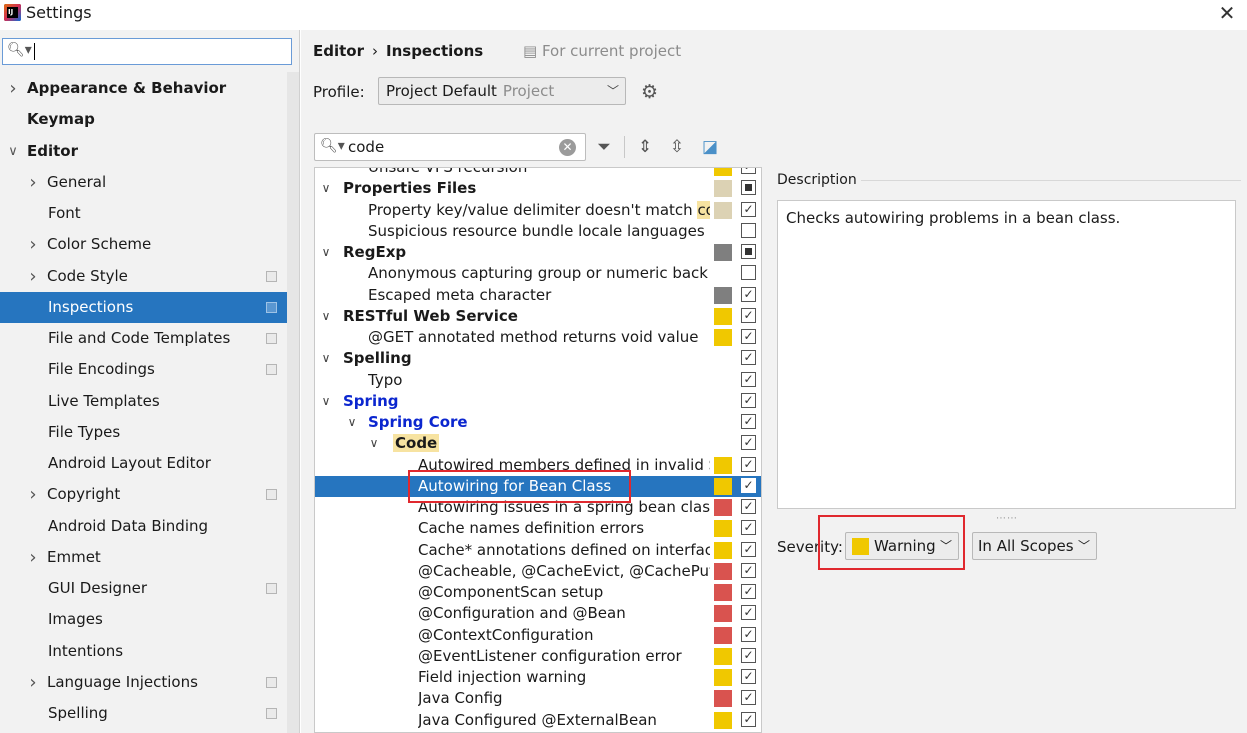  What do you see at coordinates (538, 358) in the screenshot?
I see `tree-category-spelling: ∨ Spelling ✓` at bounding box center [538, 358].